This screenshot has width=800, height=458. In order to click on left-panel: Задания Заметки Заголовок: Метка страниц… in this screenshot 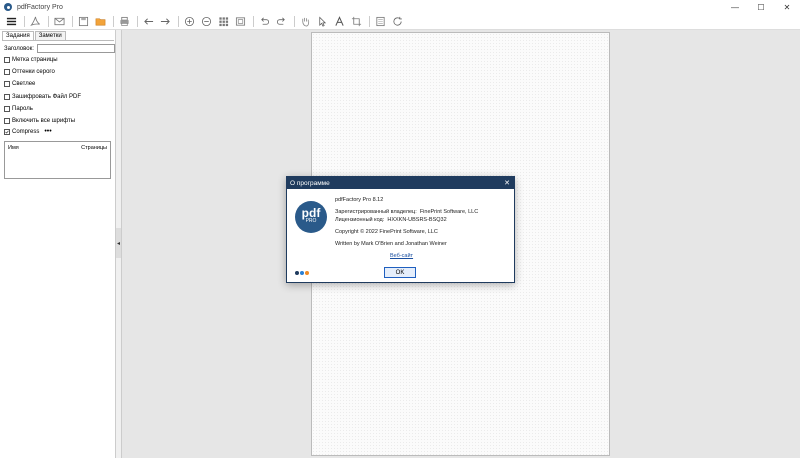, I will do `click(58, 244)`.